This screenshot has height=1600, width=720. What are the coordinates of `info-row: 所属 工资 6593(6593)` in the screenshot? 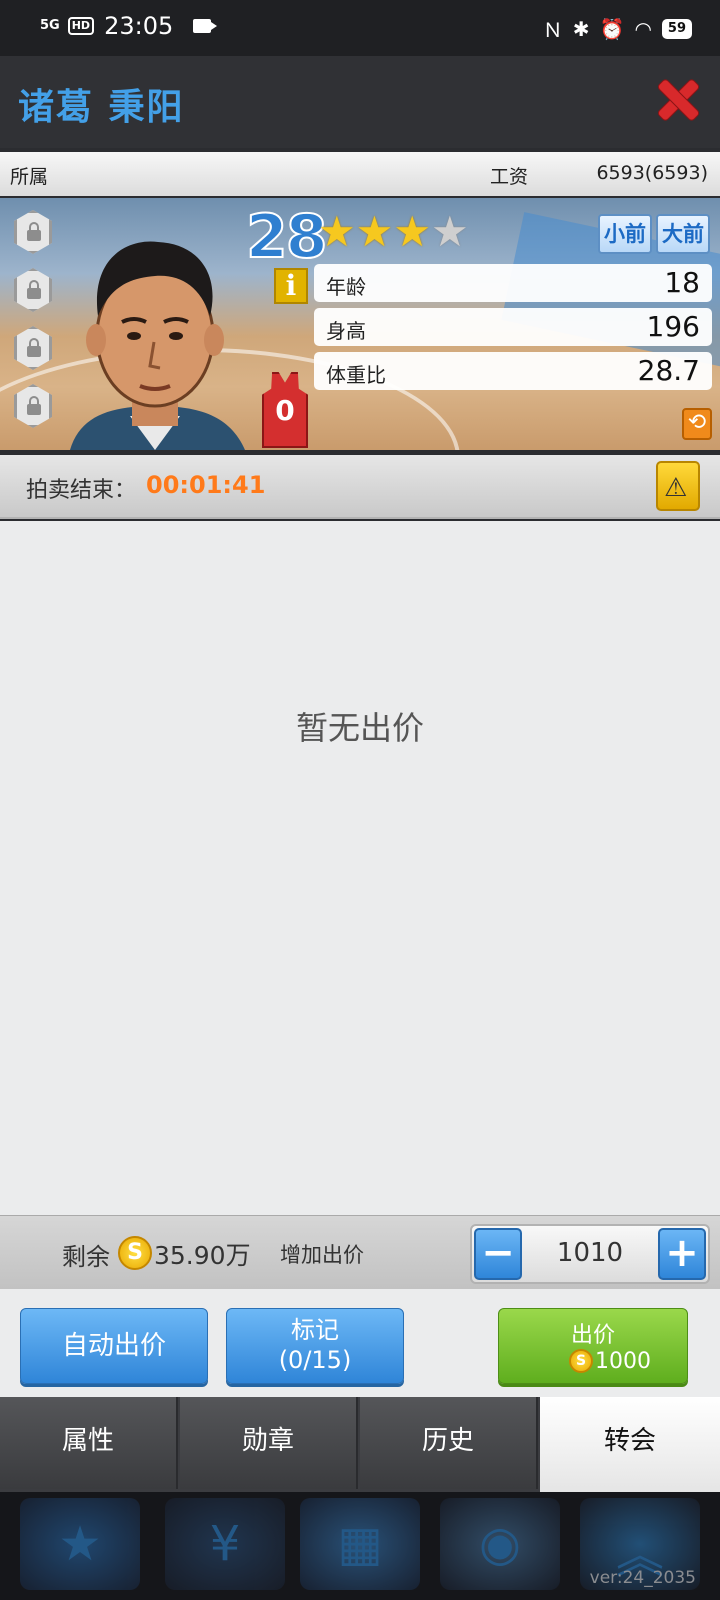 It's located at (360, 174).